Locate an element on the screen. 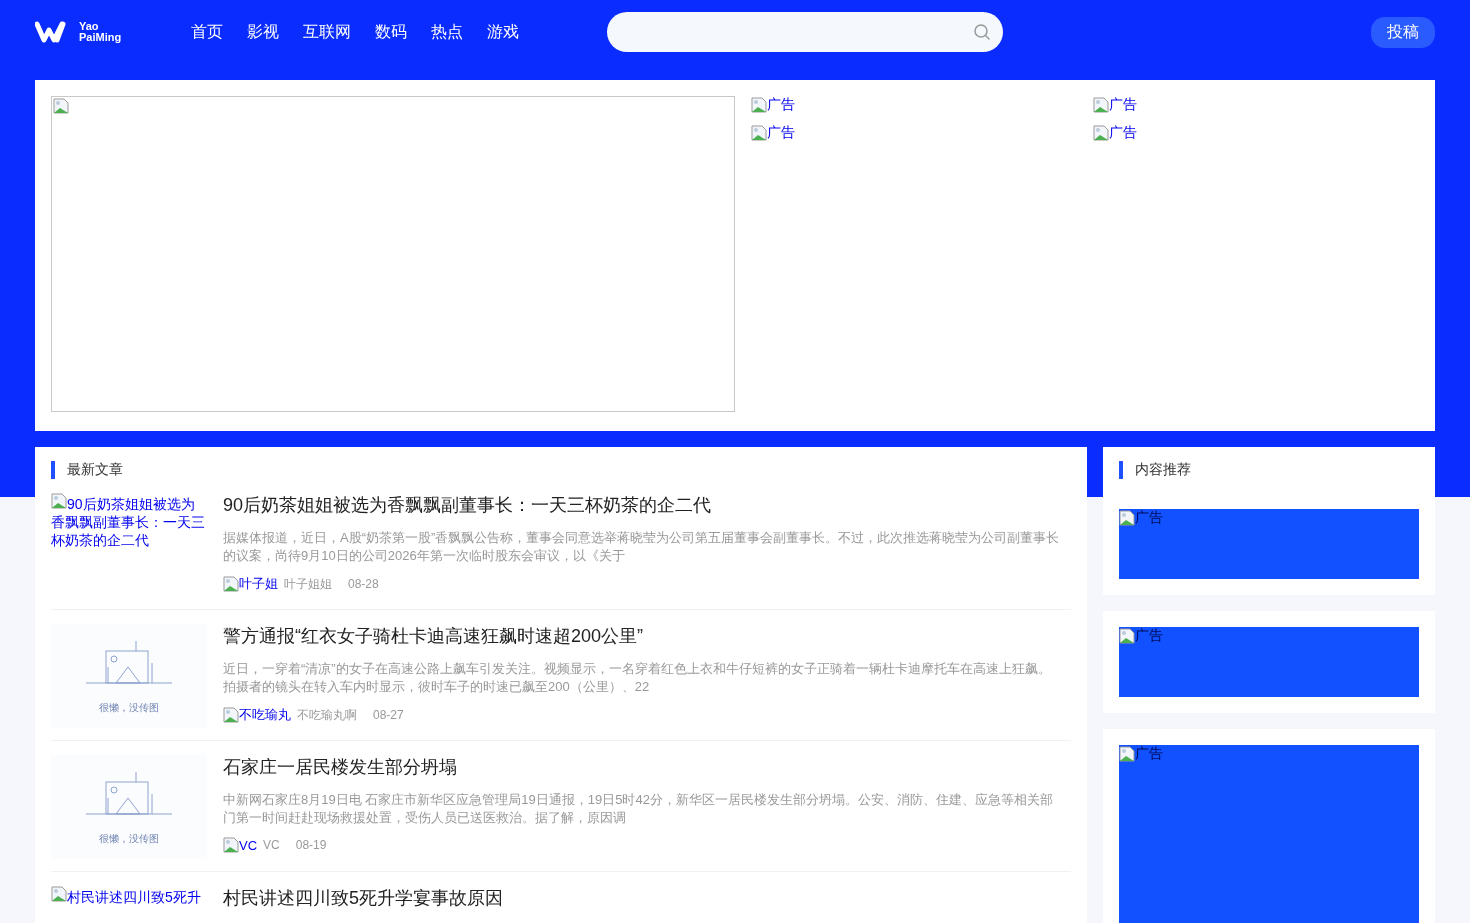  search-field is located at coordinates (805, 32).